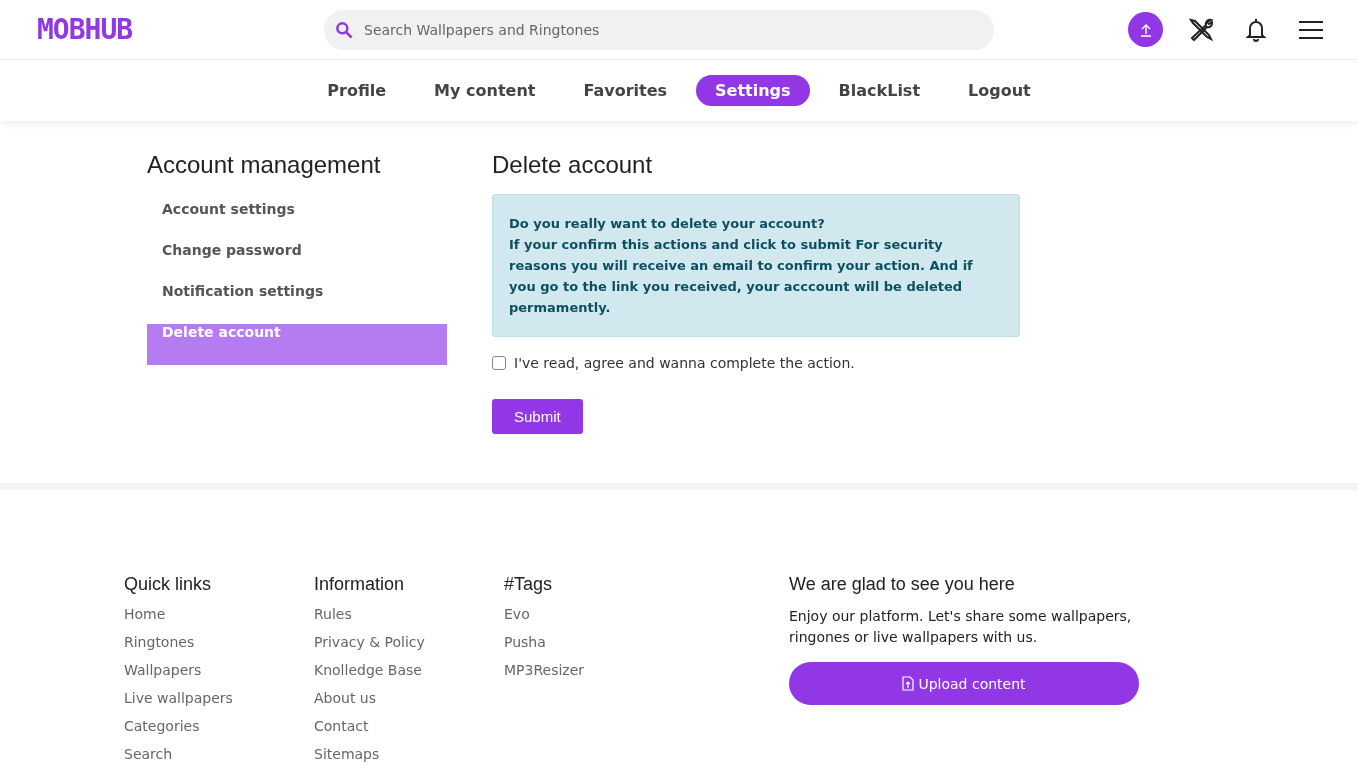 The image size is (1358, 768). I want to click on footer-link: Search, so click(219, 754).